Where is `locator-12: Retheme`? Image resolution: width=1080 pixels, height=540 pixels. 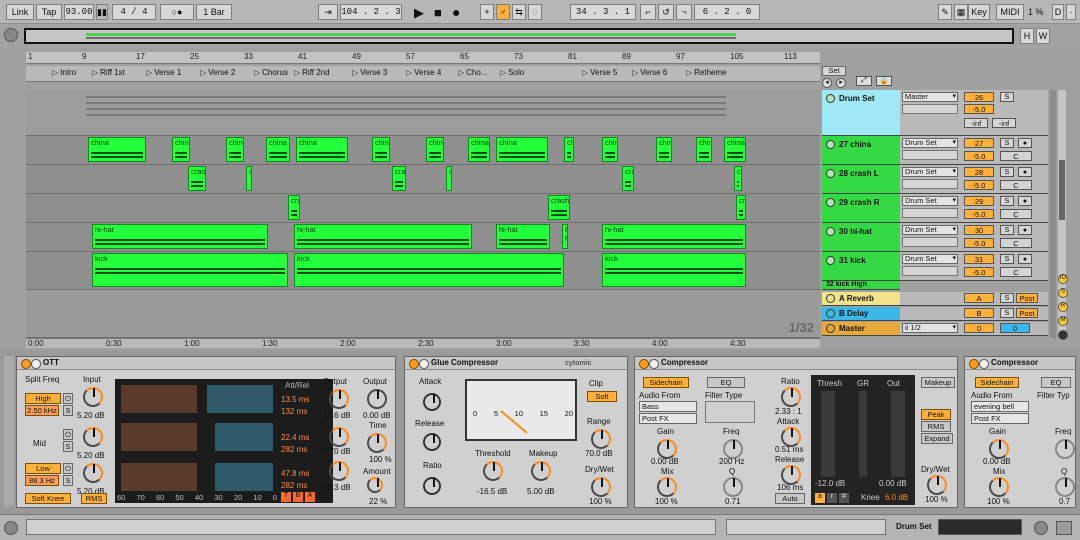
locator-12: Retheme is located at coordinates (706, 72).